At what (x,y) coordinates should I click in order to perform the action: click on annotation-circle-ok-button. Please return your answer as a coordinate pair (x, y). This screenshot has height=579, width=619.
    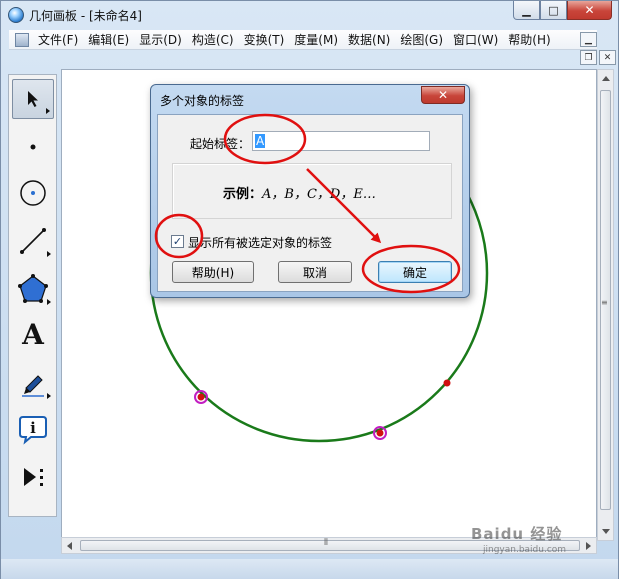
    Looking at the image, I should click on (411, 269).